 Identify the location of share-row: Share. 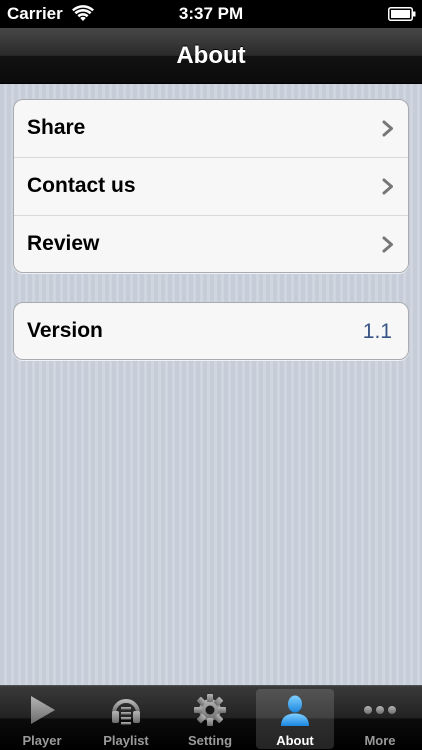
(211, 129).